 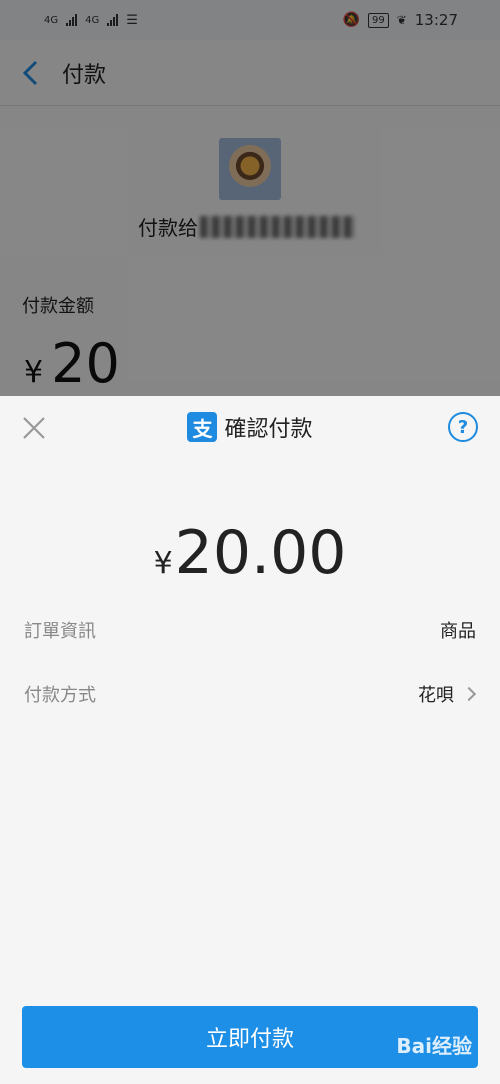 What do you see at coordinates (60, 631) in the screenshot?
I see `order-info-label: 訂單資訊` at bounding box center [60, 631].